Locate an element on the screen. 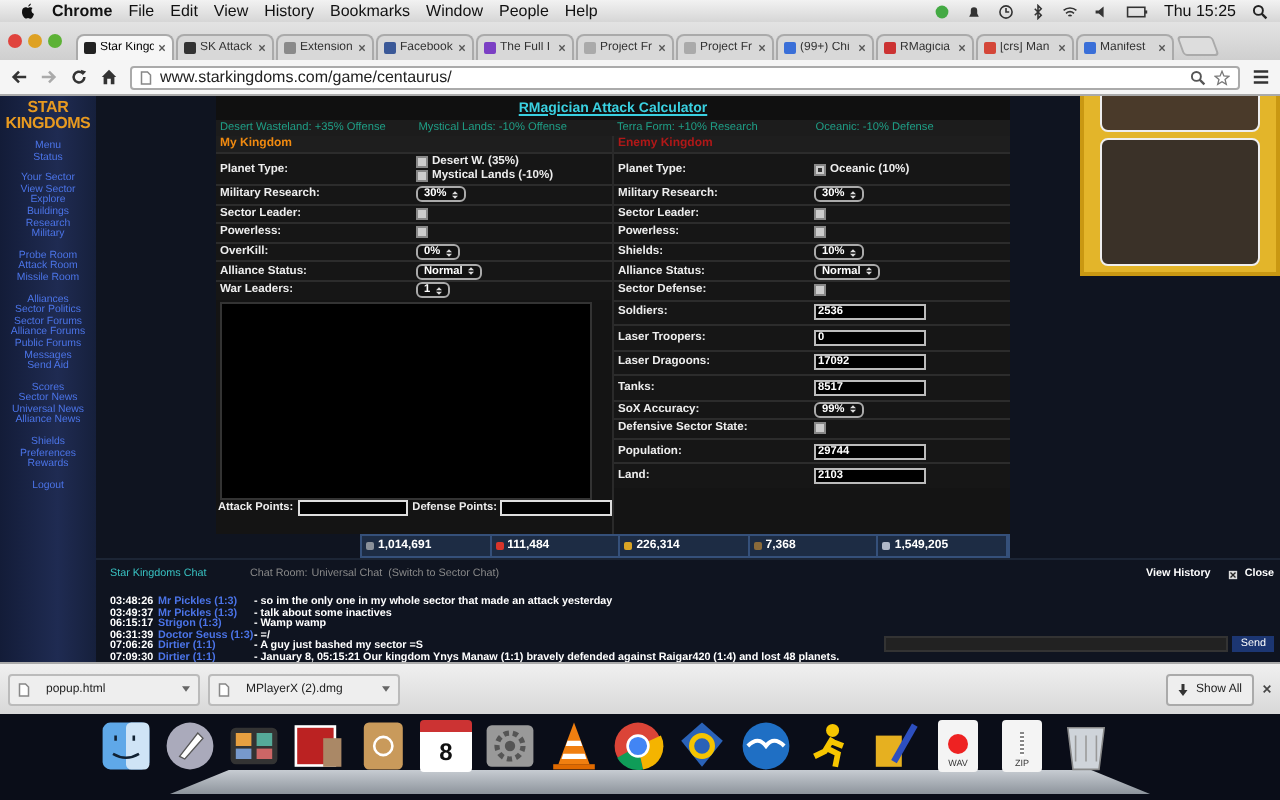  search-icon is located at coordinates (1260, 11).